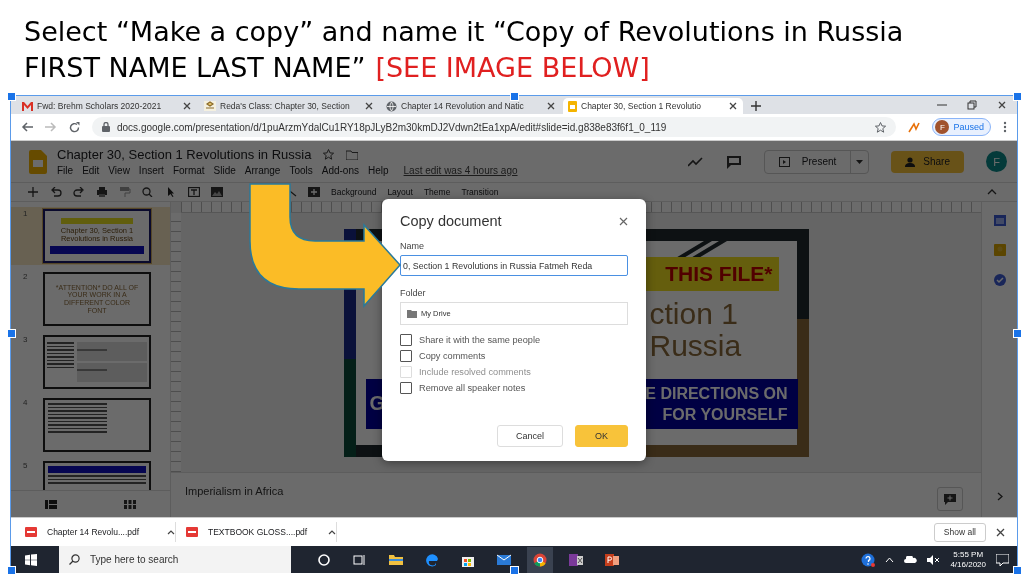  I want to click on expand-icon, so click(999, 496).